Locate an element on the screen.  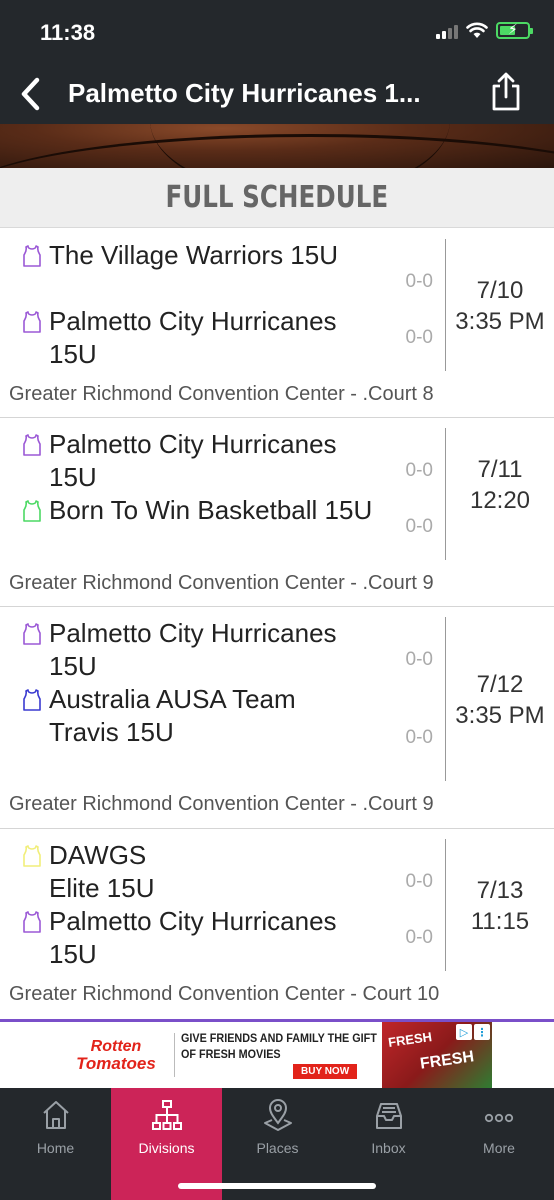
game-time: 11:15 is located at coordinates (500, 921).